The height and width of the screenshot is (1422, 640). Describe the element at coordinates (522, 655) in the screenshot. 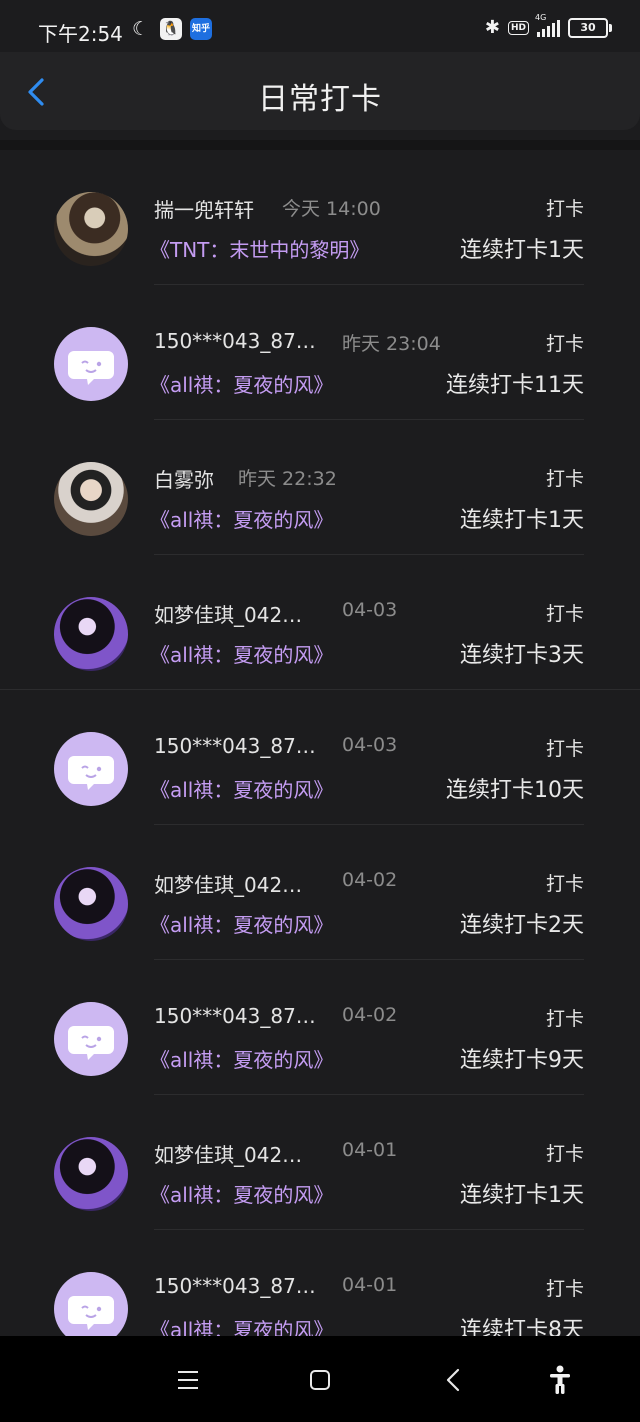

I see `streak-count: 连续打卡3天` at that location.